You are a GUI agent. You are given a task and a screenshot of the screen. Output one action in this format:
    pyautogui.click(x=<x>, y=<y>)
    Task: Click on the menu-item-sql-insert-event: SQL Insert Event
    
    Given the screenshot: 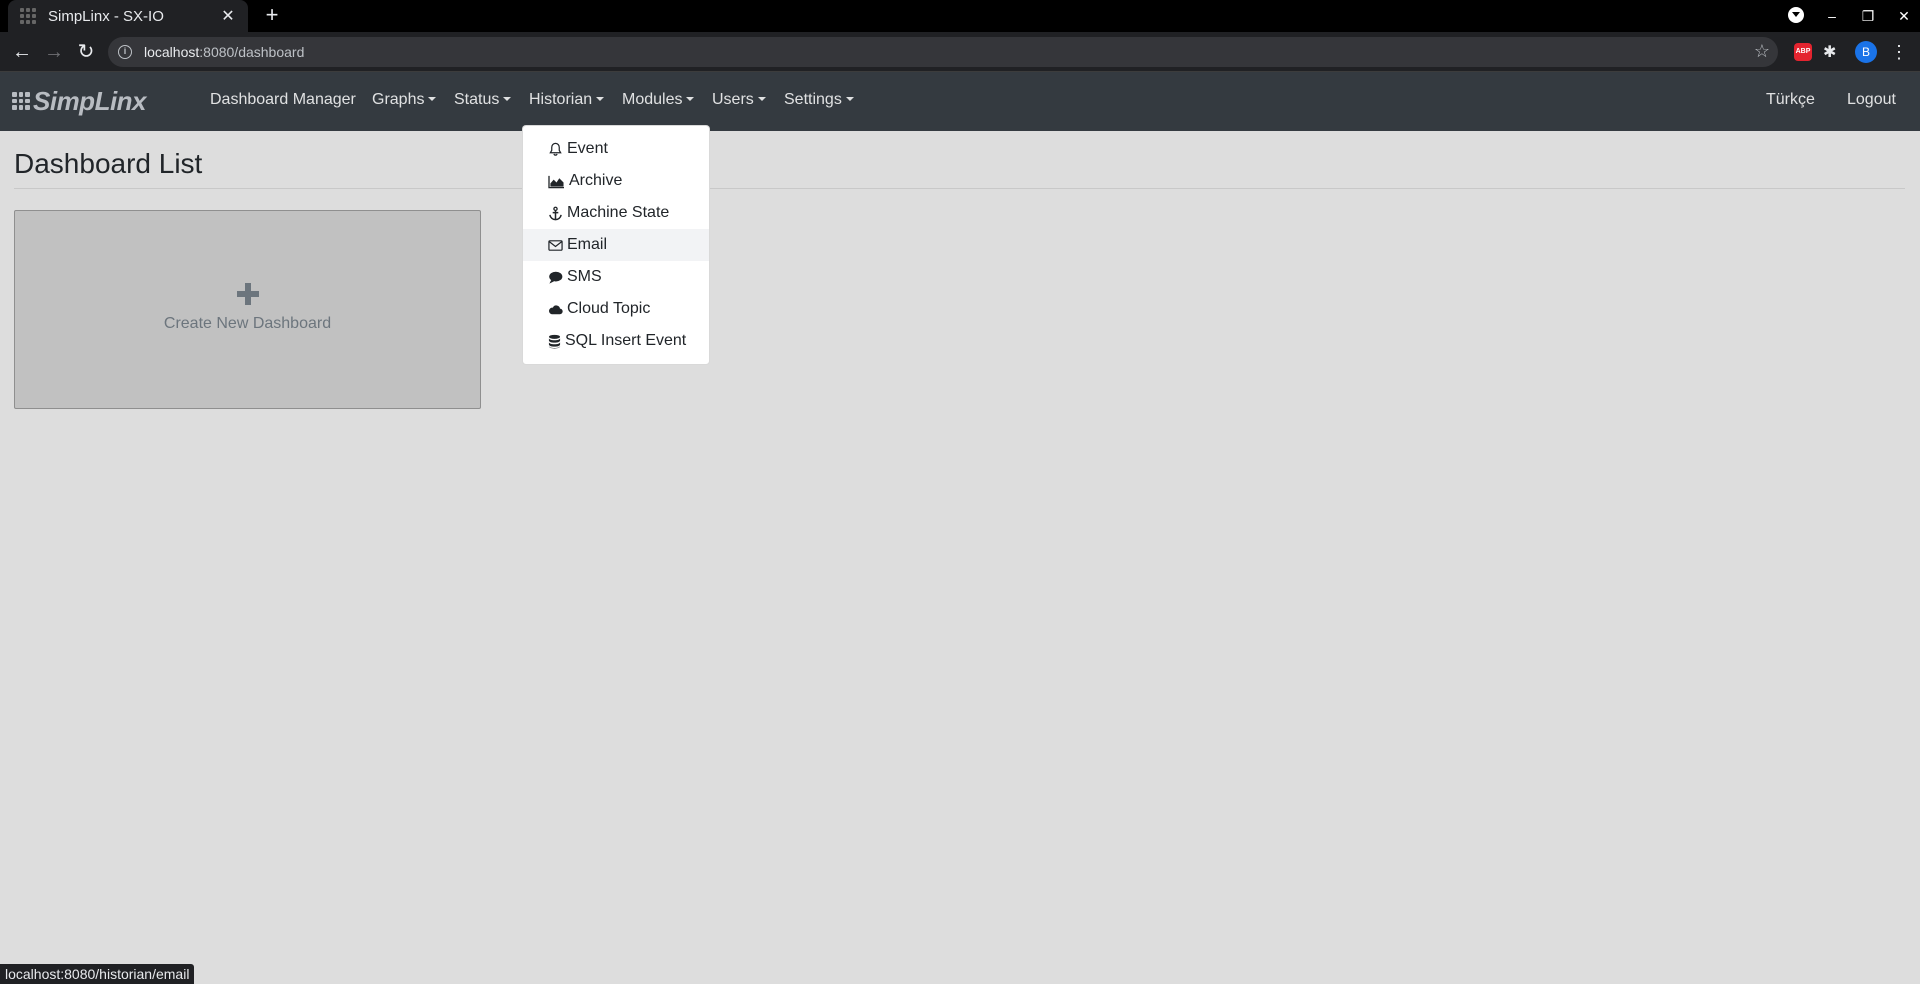 What is the action you would take?
    pyautogui.click(x=616, y=341)
    